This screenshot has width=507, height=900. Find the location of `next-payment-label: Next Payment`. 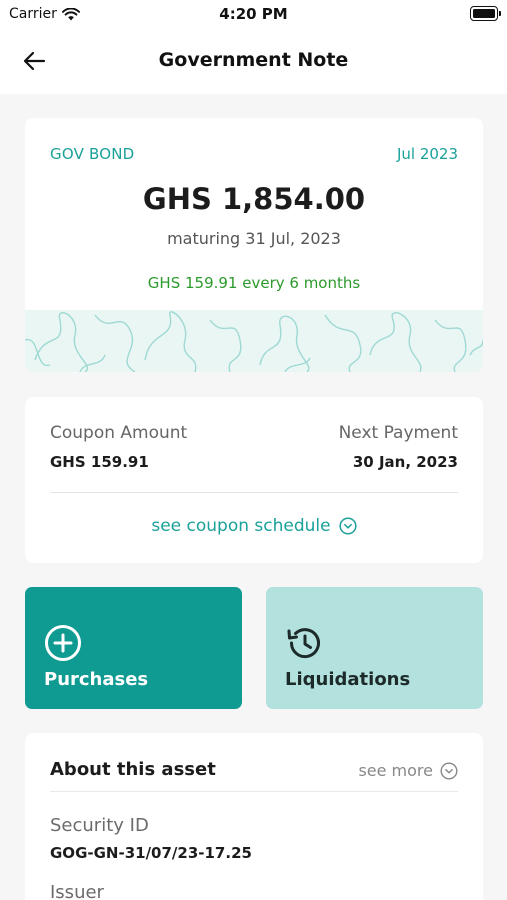

next-payment-label: Next Payment is located at coordinates (398, 433).